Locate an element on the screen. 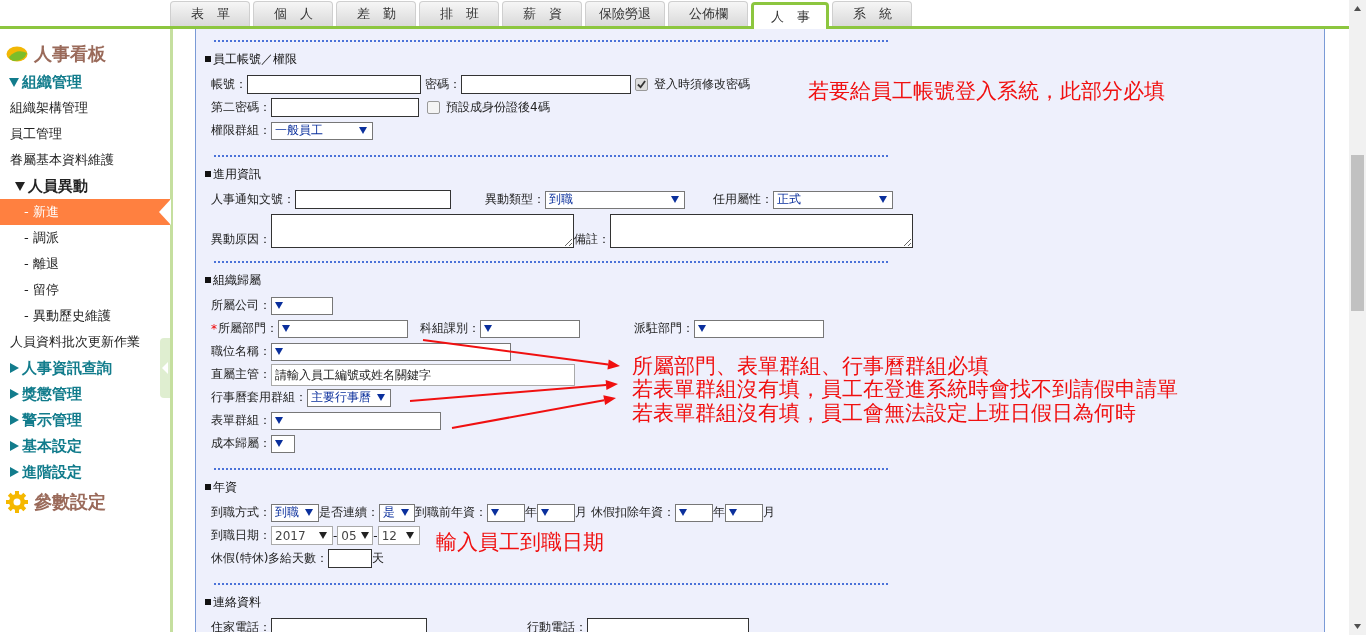  scrollbar is located at coordinates (1357, 317).